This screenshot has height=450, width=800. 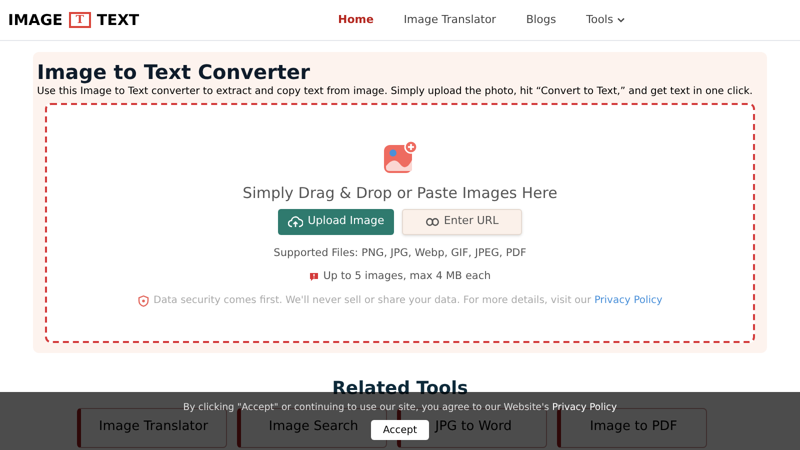 I want to click on upload-limit: Up to 5 images, max 4 MB each, so click(x=407, y=276).